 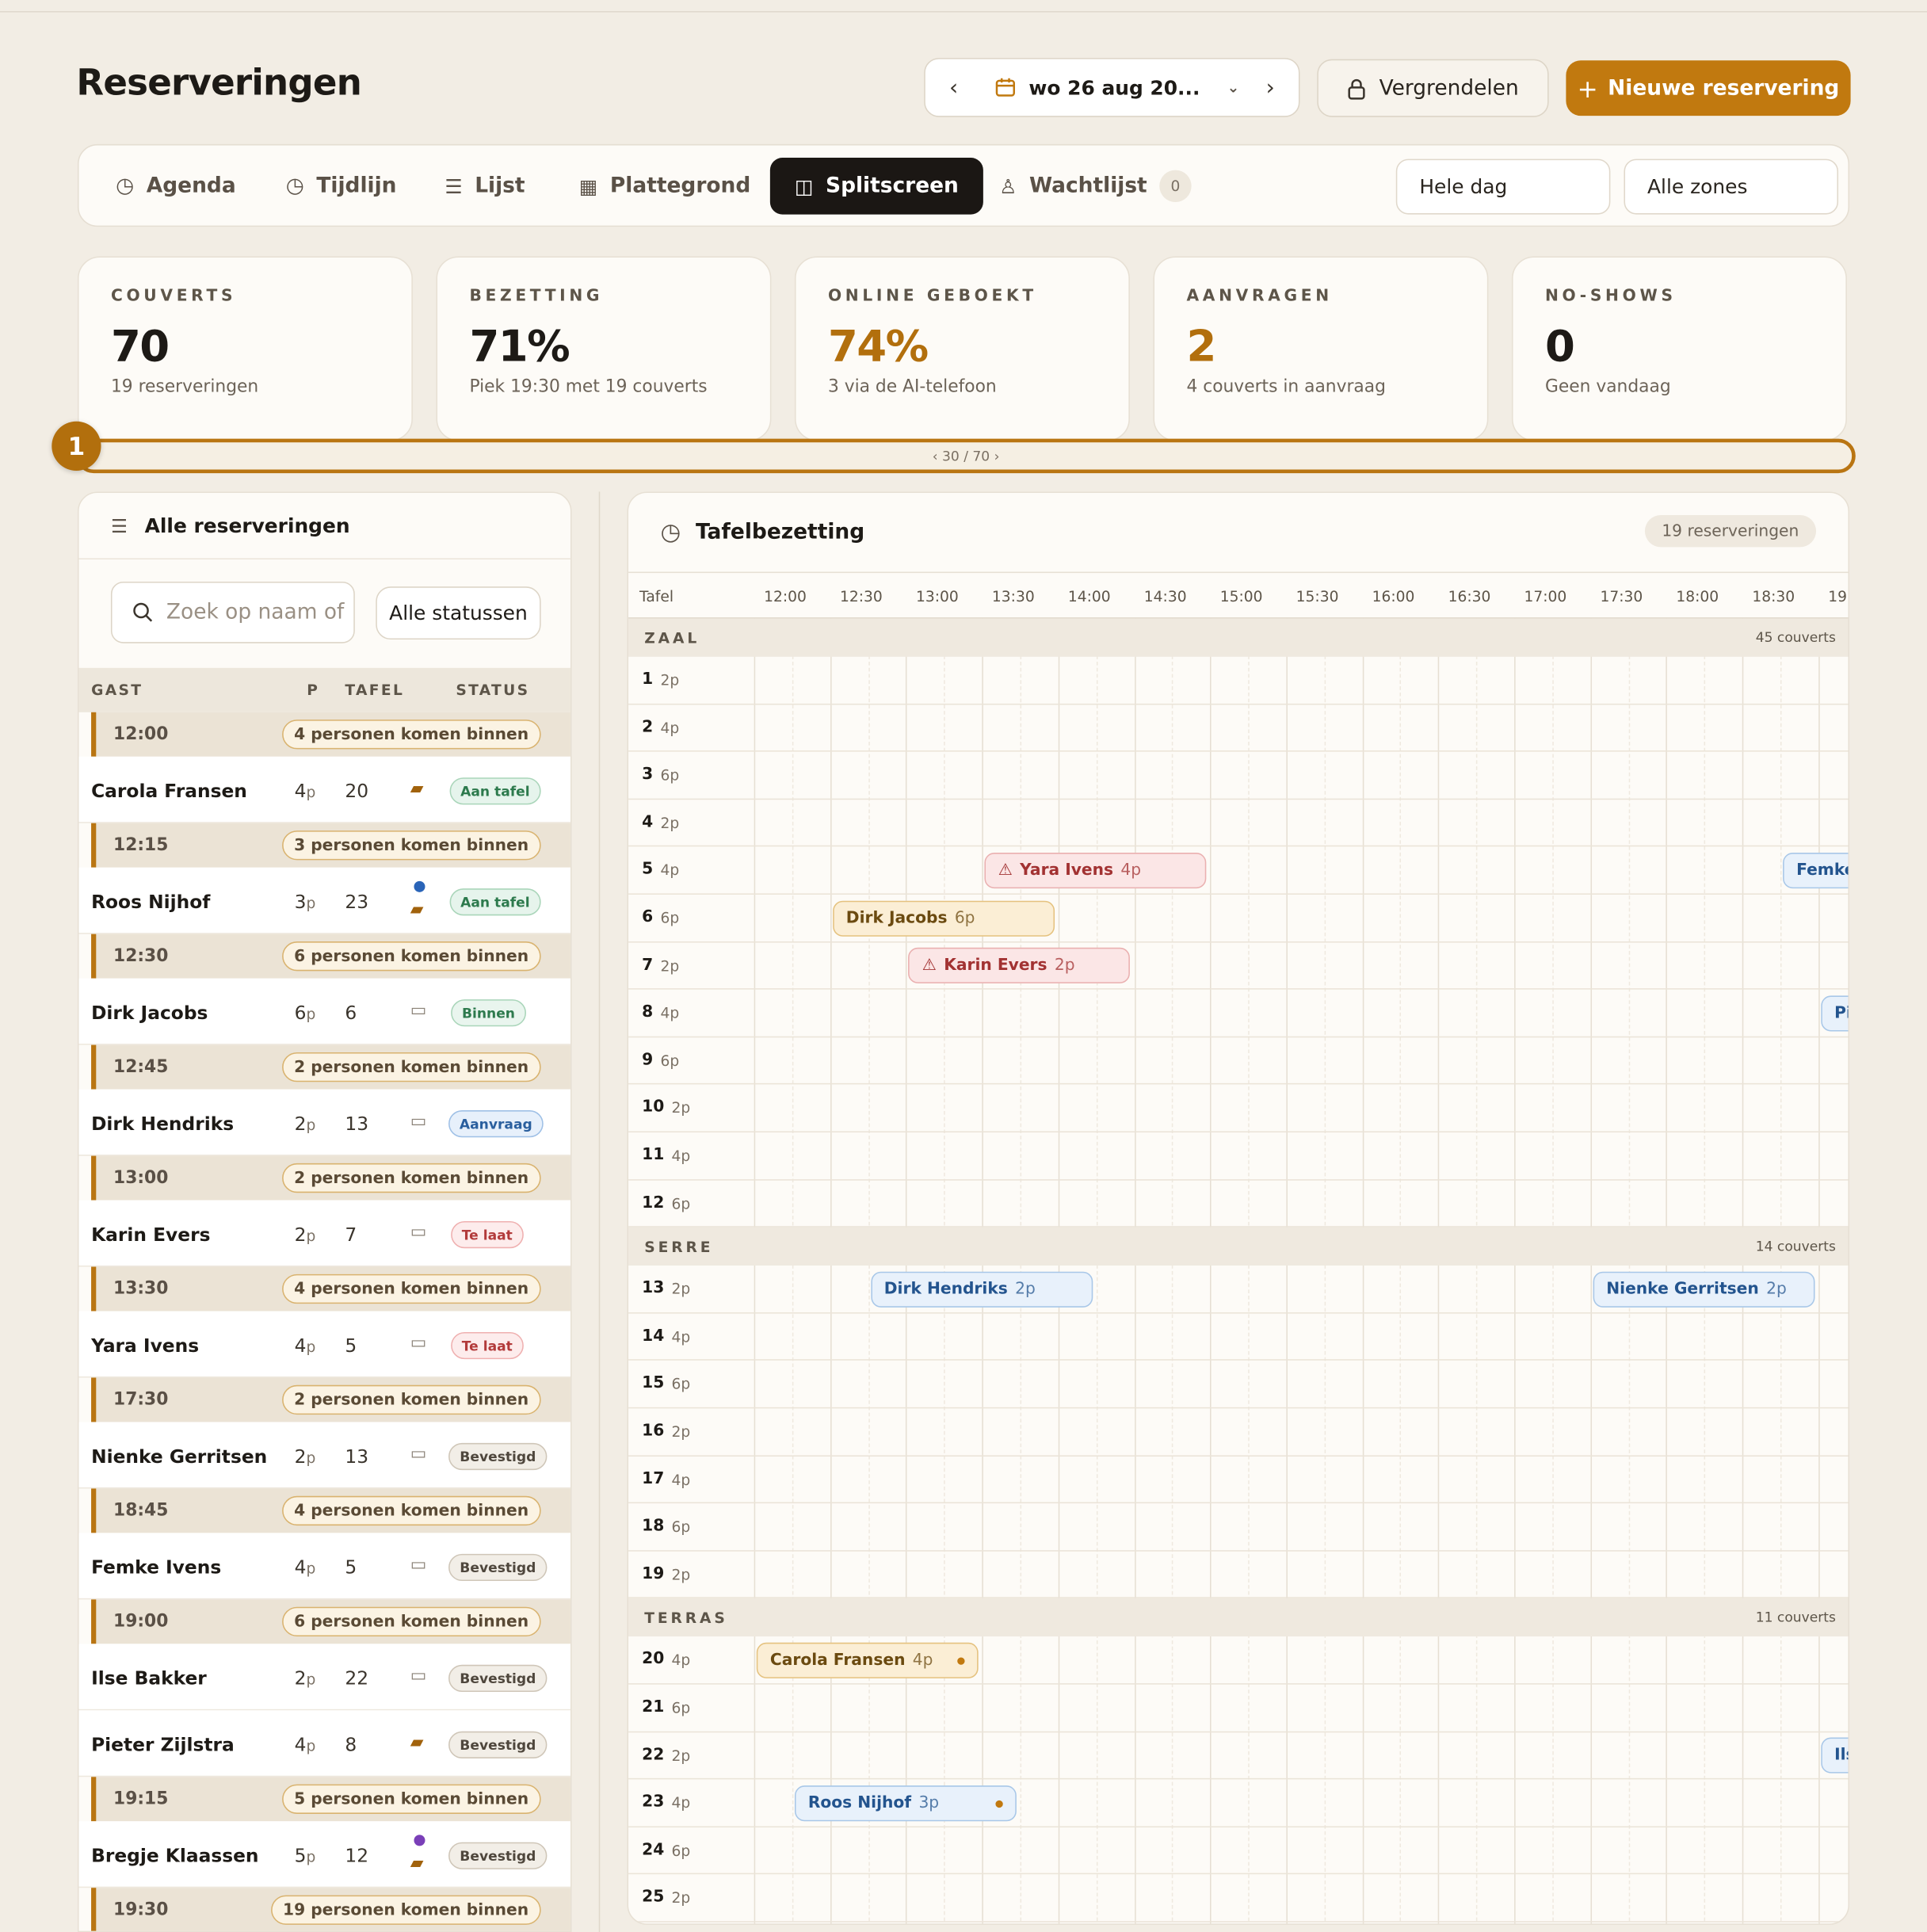 I want to click on table-row: 3 6p, so click(x=1238, y=776).